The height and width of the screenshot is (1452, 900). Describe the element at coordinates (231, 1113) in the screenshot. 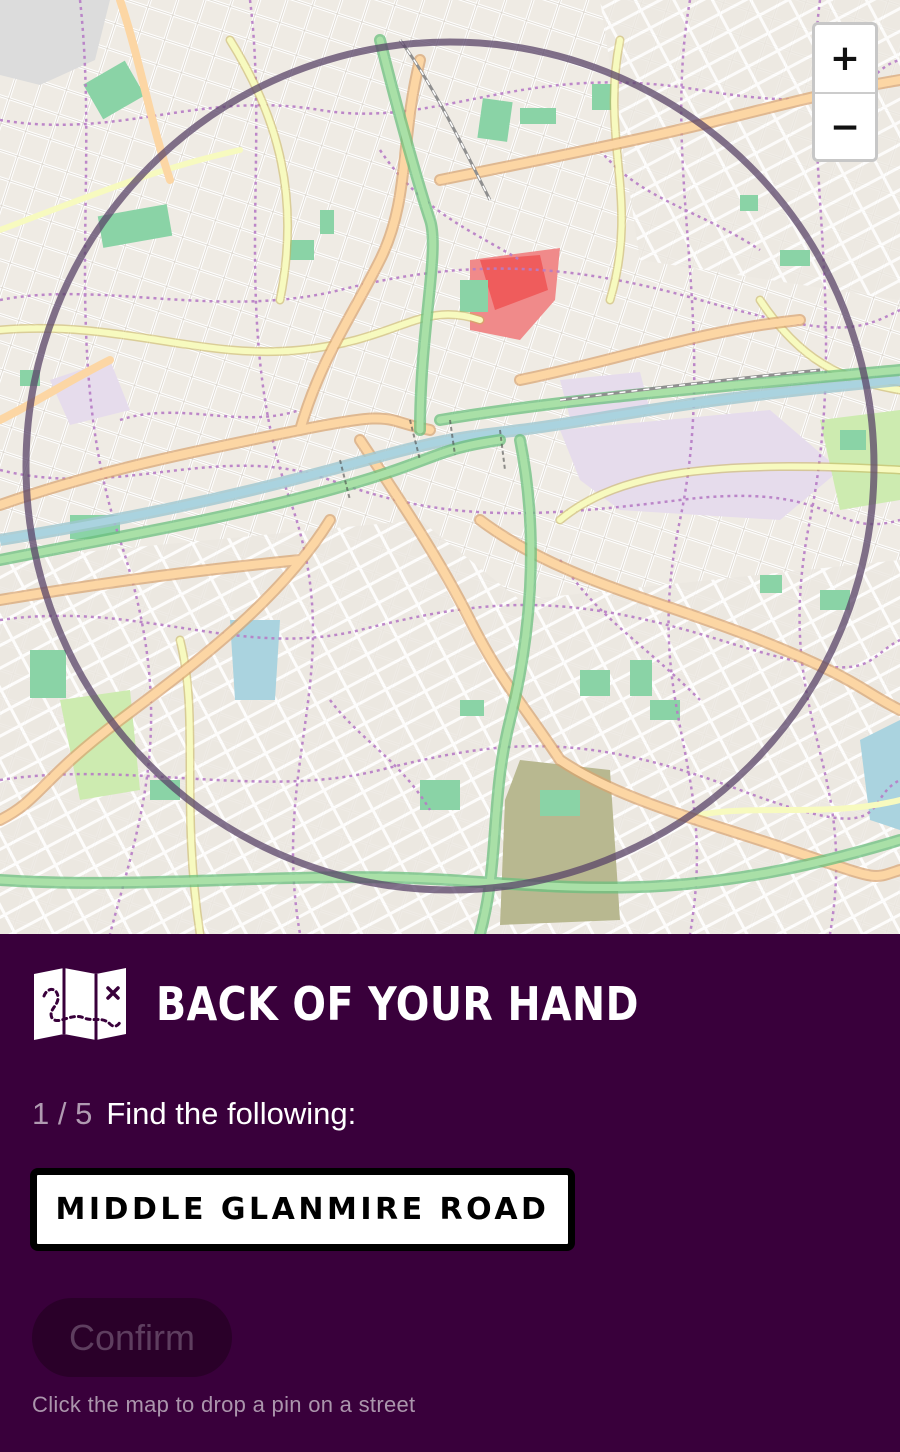

I see `question-prompt: Find the following:` at that location.